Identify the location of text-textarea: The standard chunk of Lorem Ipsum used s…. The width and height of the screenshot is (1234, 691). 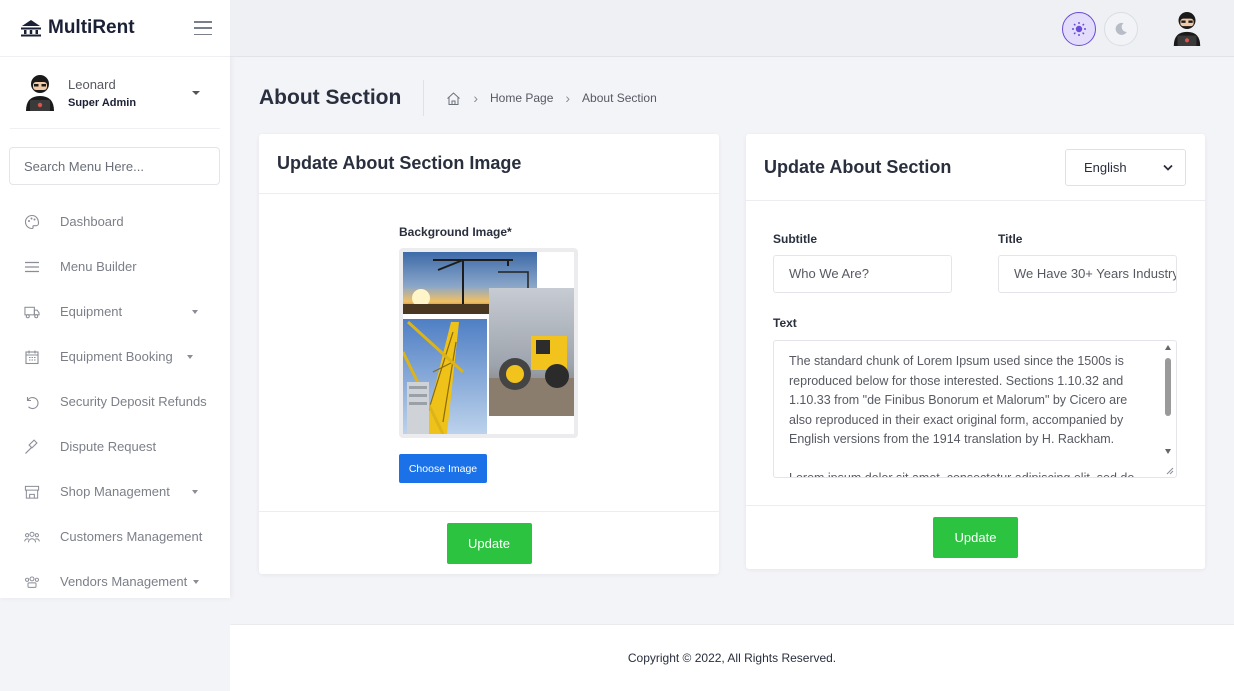
(975, 409).